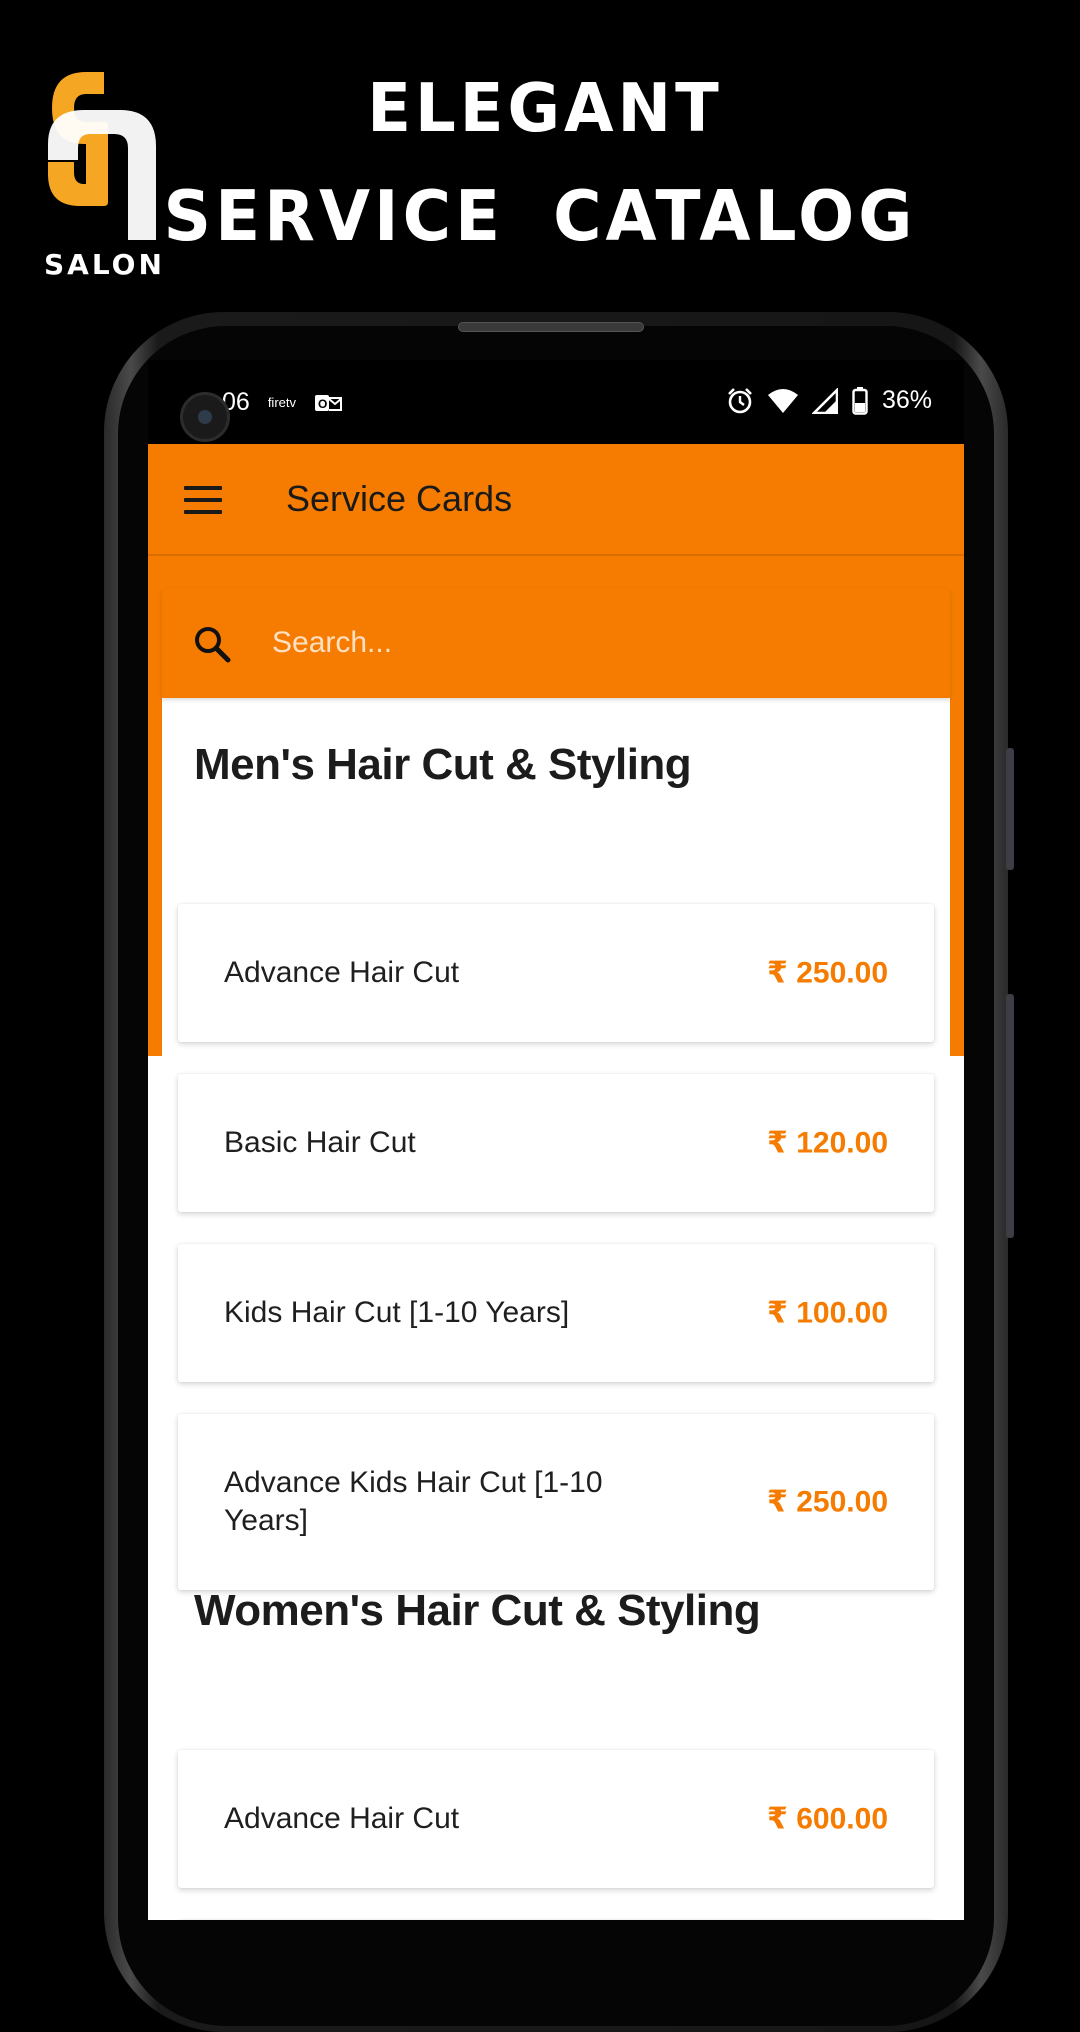 The width and height of the screenshot is (1080, 2032). Describe the element at coordinates (782, 400) in the screenshot. I see `wifi-icon` at that location.